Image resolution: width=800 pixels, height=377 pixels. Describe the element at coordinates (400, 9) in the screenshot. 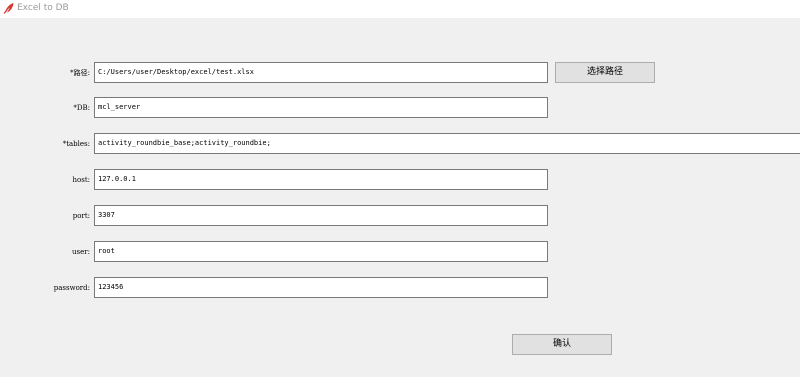

I see `title-bar: Excel to DB` at that location.